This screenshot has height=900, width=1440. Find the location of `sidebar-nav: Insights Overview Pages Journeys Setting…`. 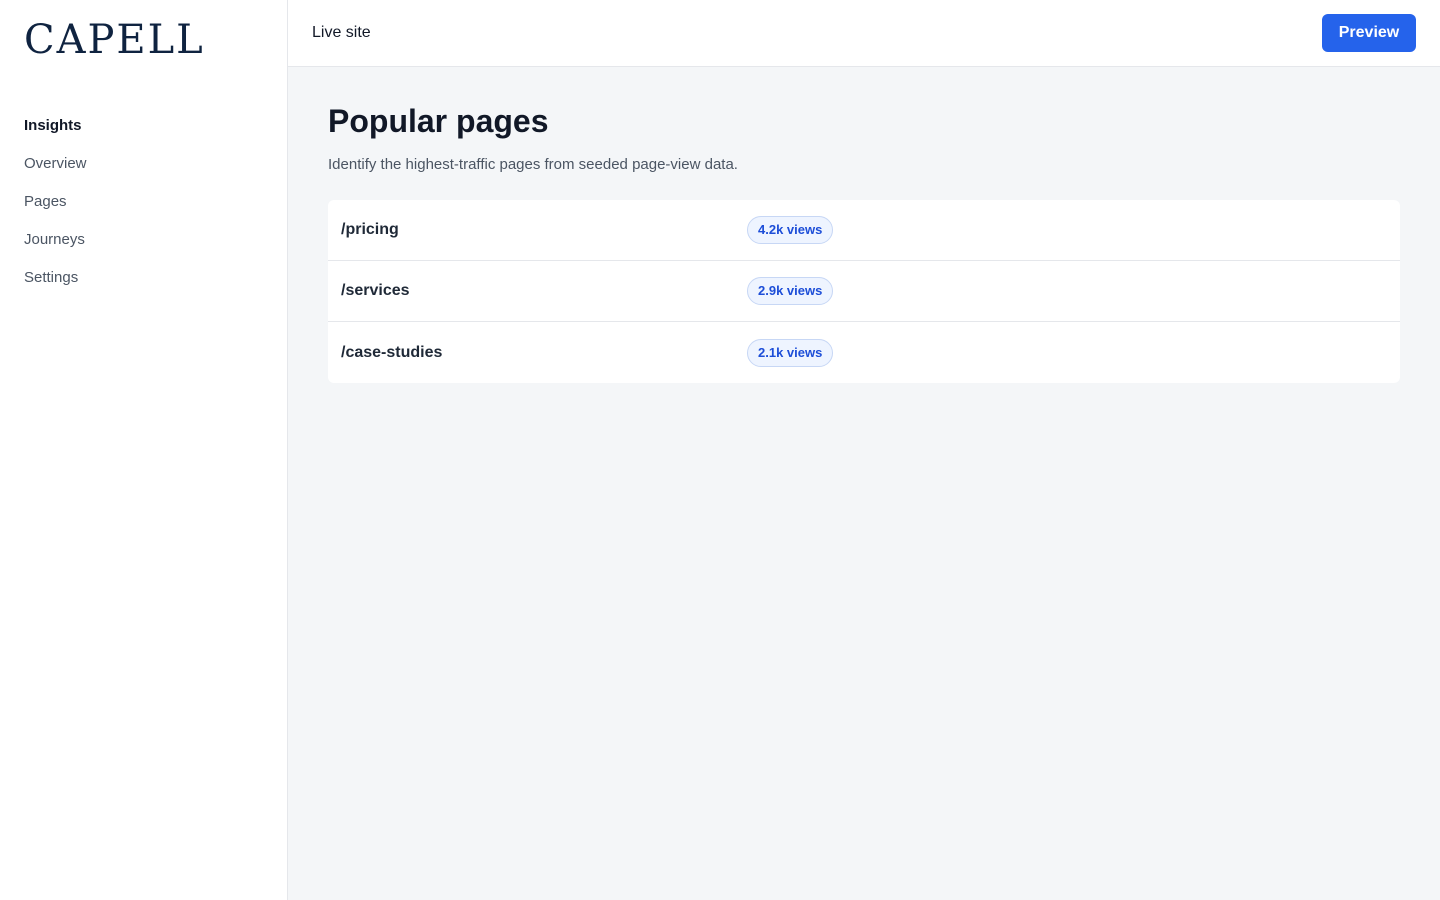

sidebar-nav: Insights Overview Pages Journeys Setting… is located at coordinates (143, 211).